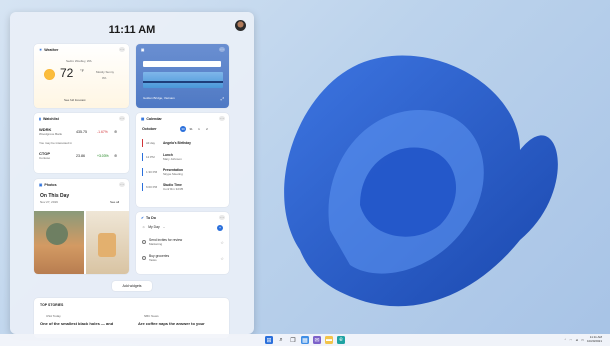  Describe the element at coordinates (240, 25) in the screenshot. I see `avatar` at that location.